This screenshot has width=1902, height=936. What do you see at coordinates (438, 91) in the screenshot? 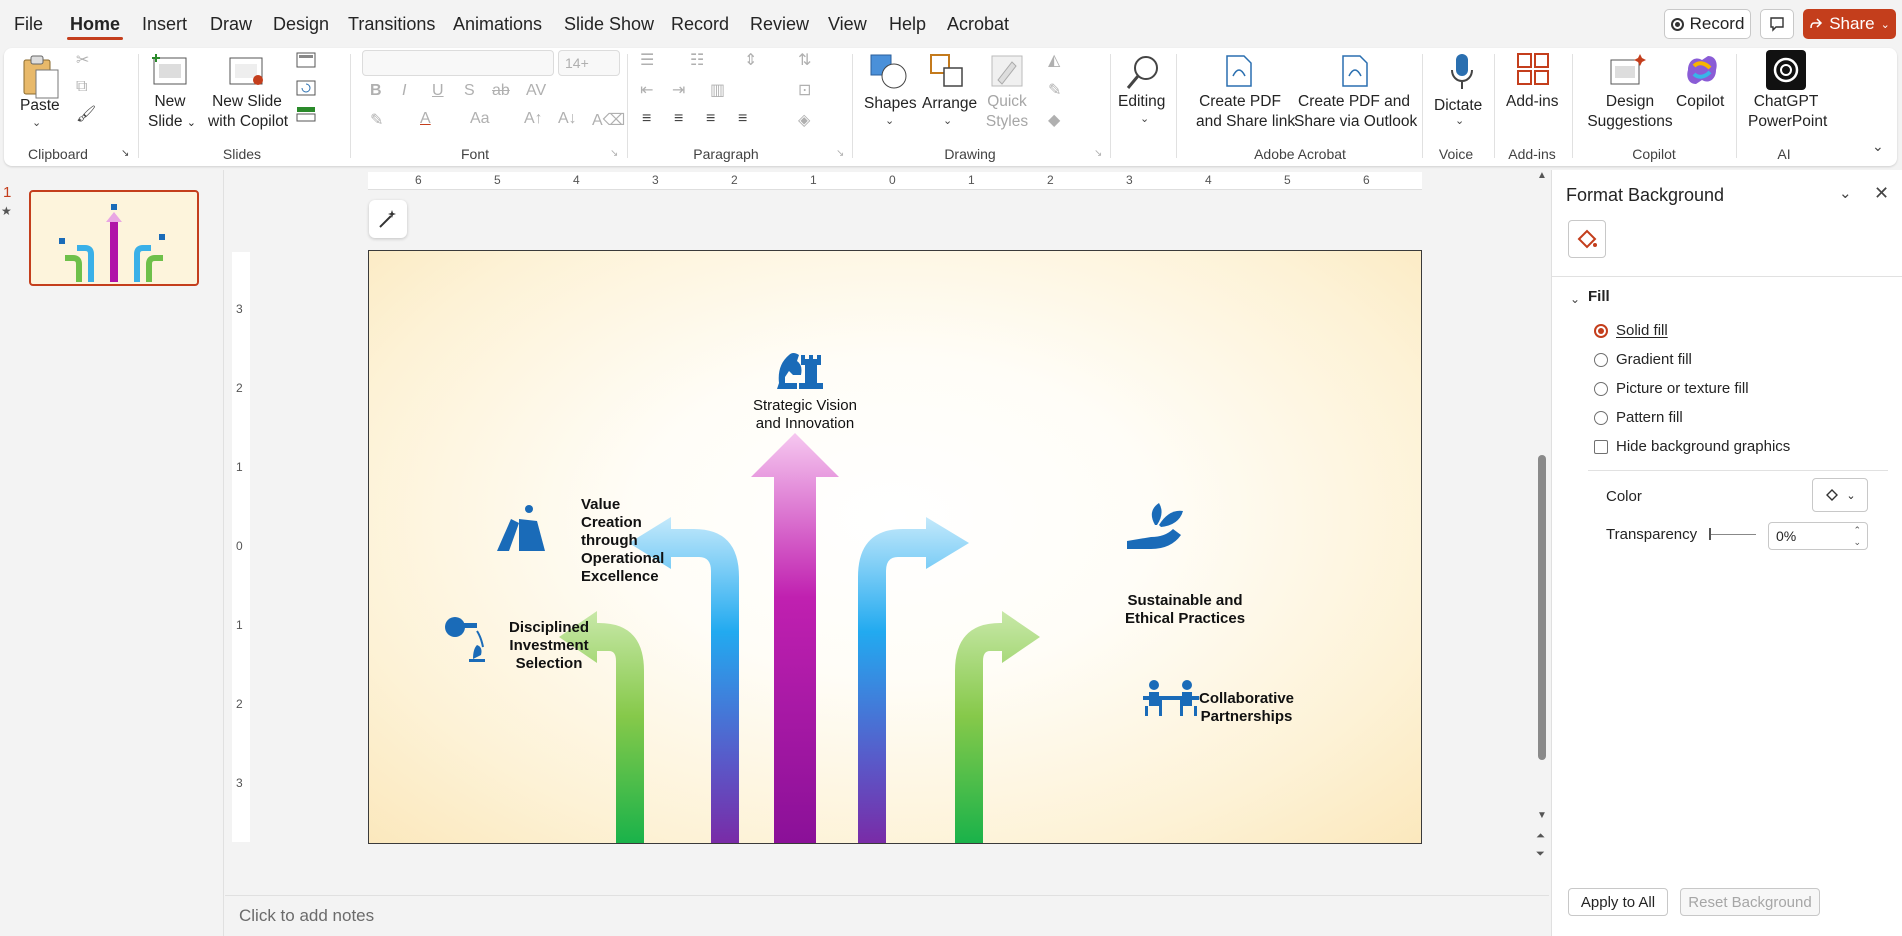
I see `underline-icon: U` at bounding box center [438, 91].